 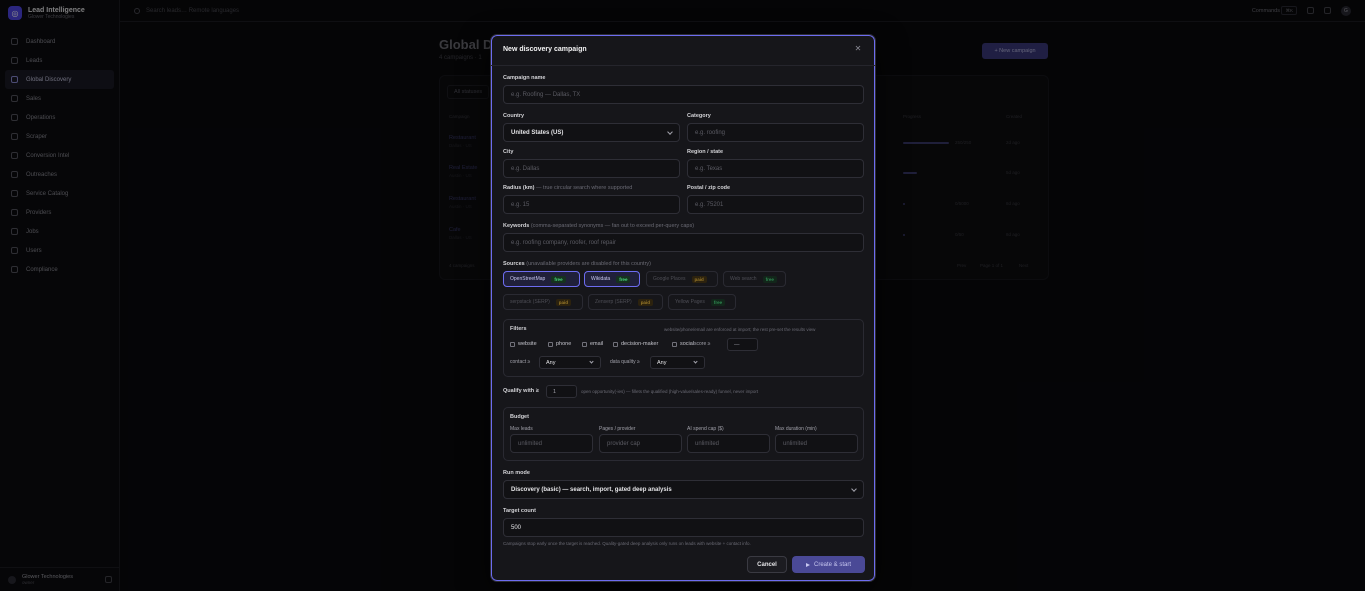 What do you see at coordinates (702, 344) in the screenshot?
I see `score-label: score ≥` at bounding box center [702, 344].